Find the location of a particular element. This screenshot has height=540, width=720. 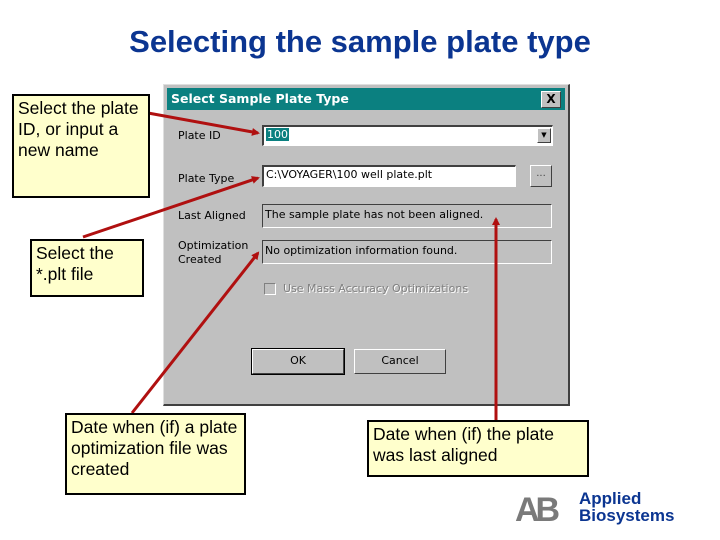

ab-logo-icon: AB is located at coordinates (537, 510).